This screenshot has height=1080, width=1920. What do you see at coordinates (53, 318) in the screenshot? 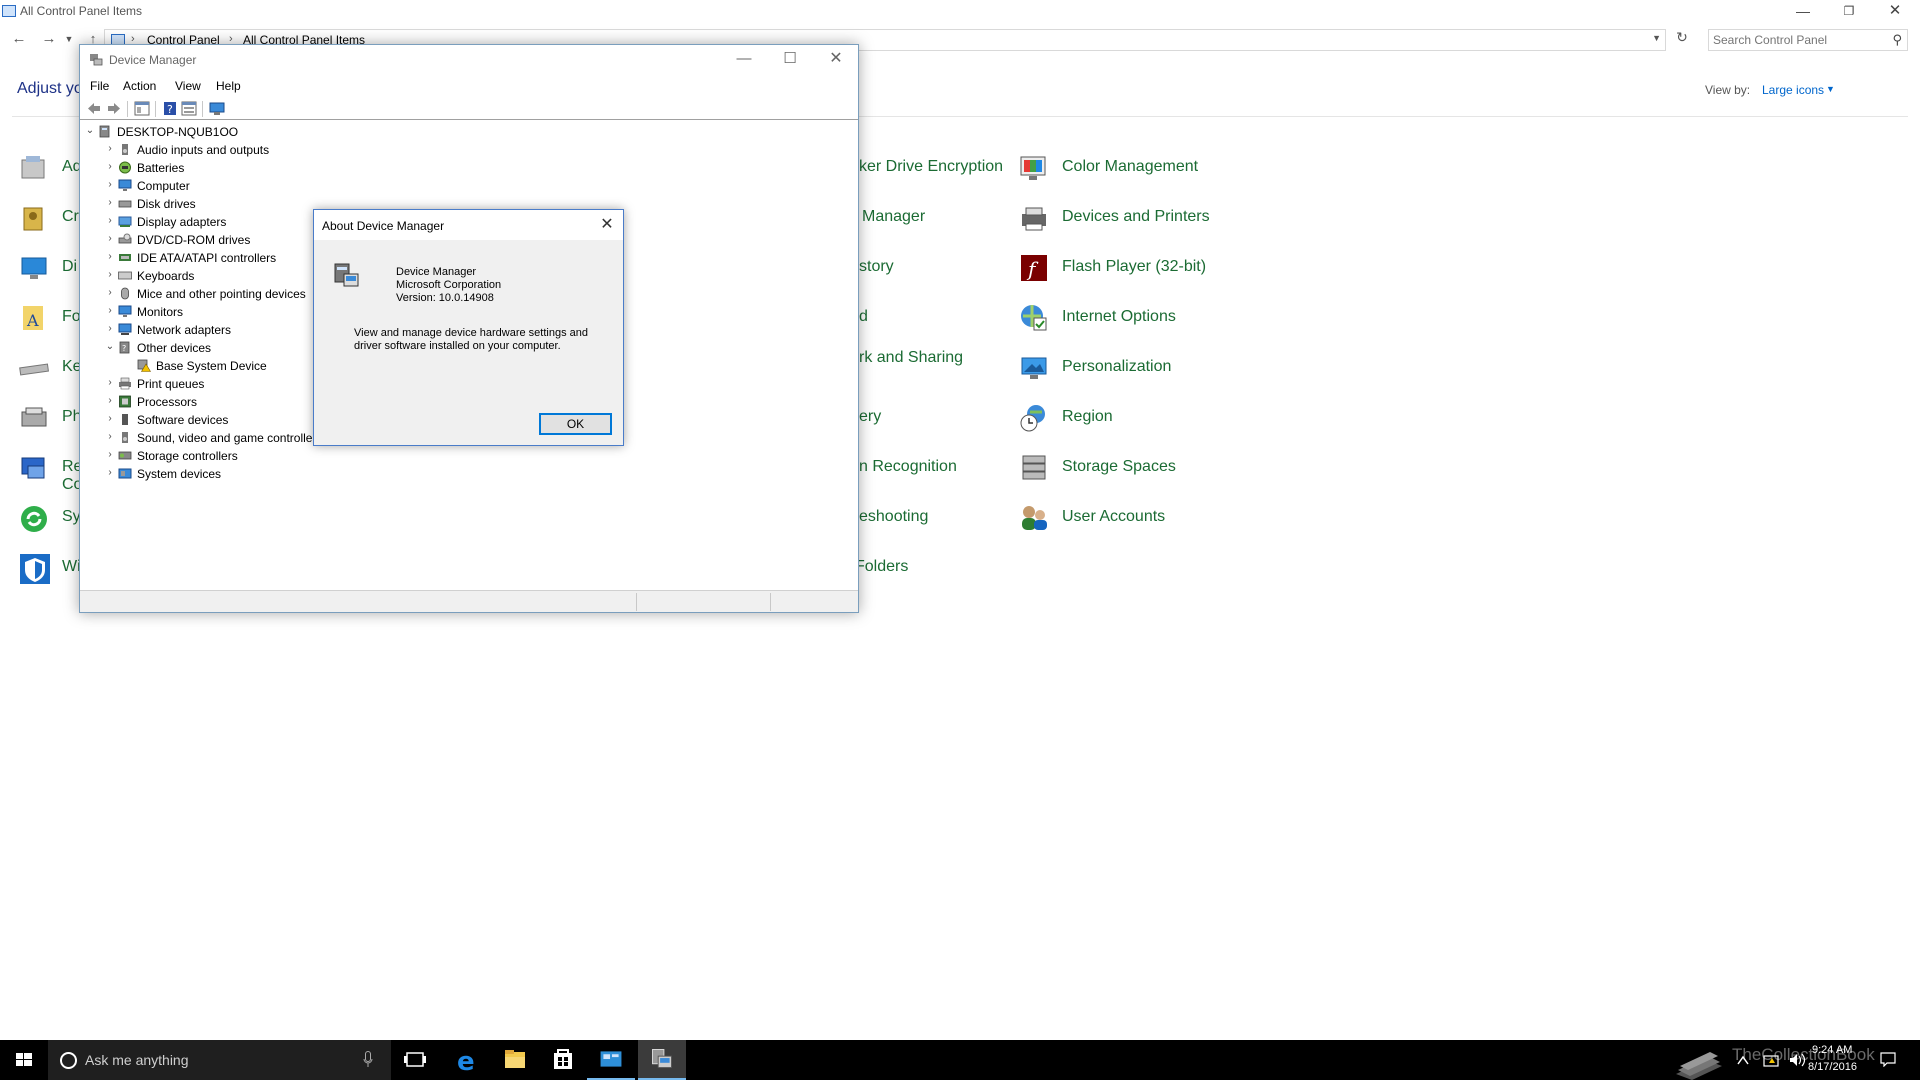
I see `cp-item-left-4: A Fo` at bounding box center [53, 318].